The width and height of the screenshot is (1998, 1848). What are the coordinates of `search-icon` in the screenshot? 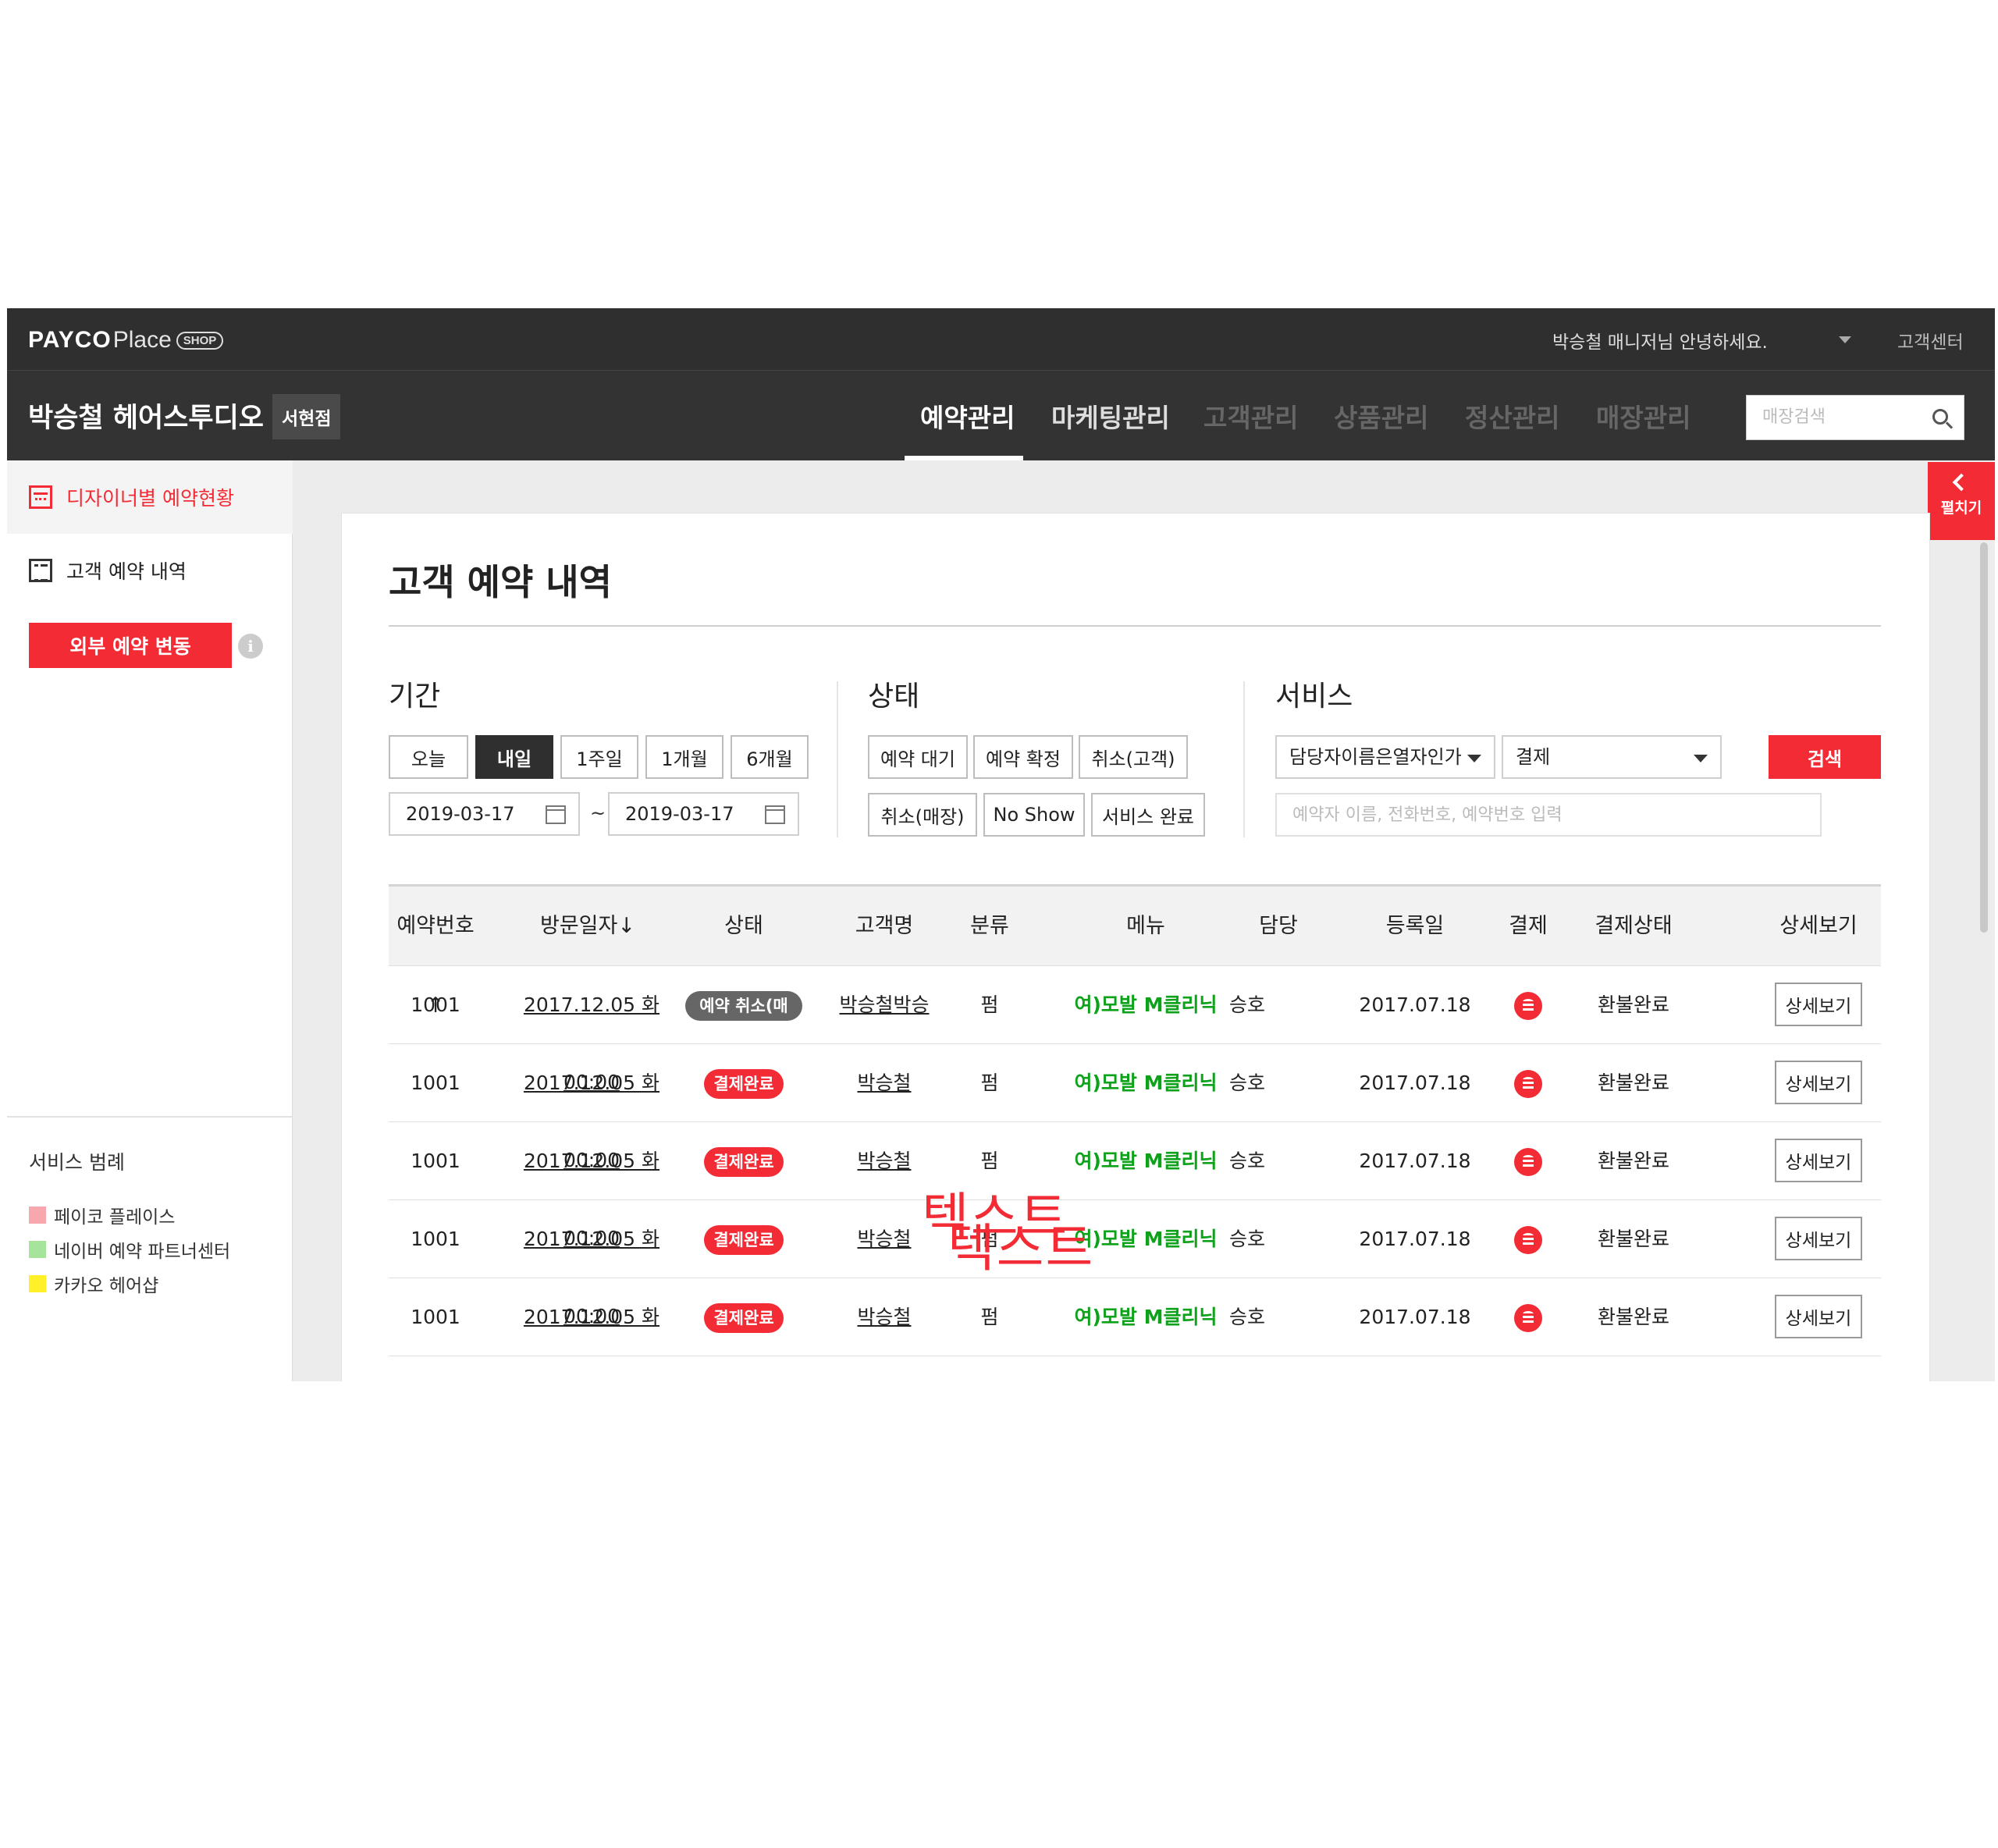 It's located at (1940, 417).